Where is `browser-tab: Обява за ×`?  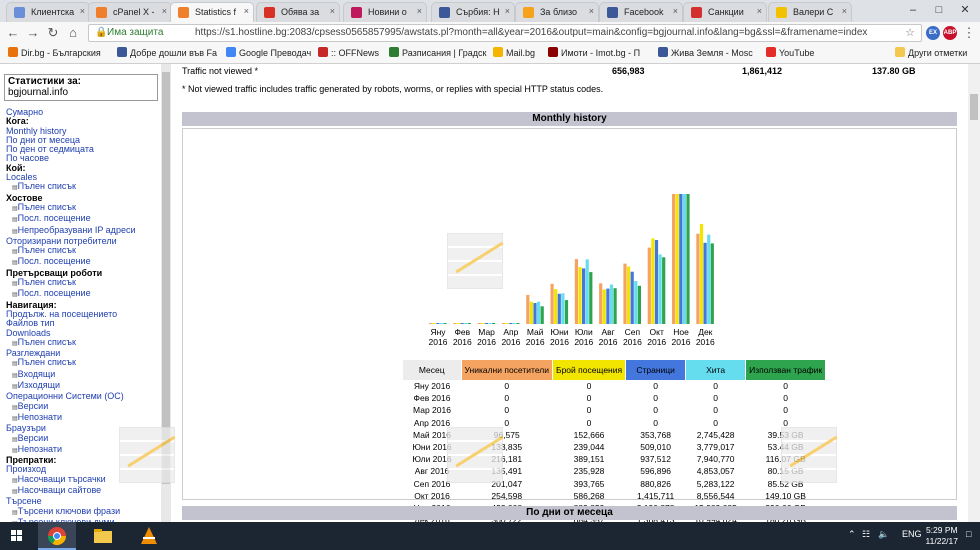 browser-tab: Обява за × is located at coordinates (298, 12).